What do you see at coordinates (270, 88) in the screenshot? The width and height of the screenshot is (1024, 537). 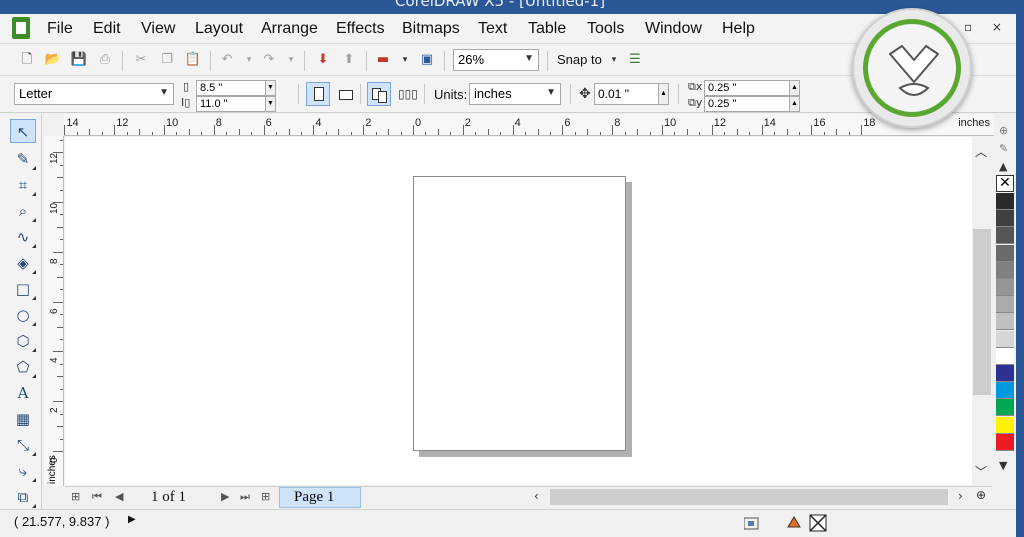 I see `page-width-spinner-icon: ▼` at bounding box center [270, 88].